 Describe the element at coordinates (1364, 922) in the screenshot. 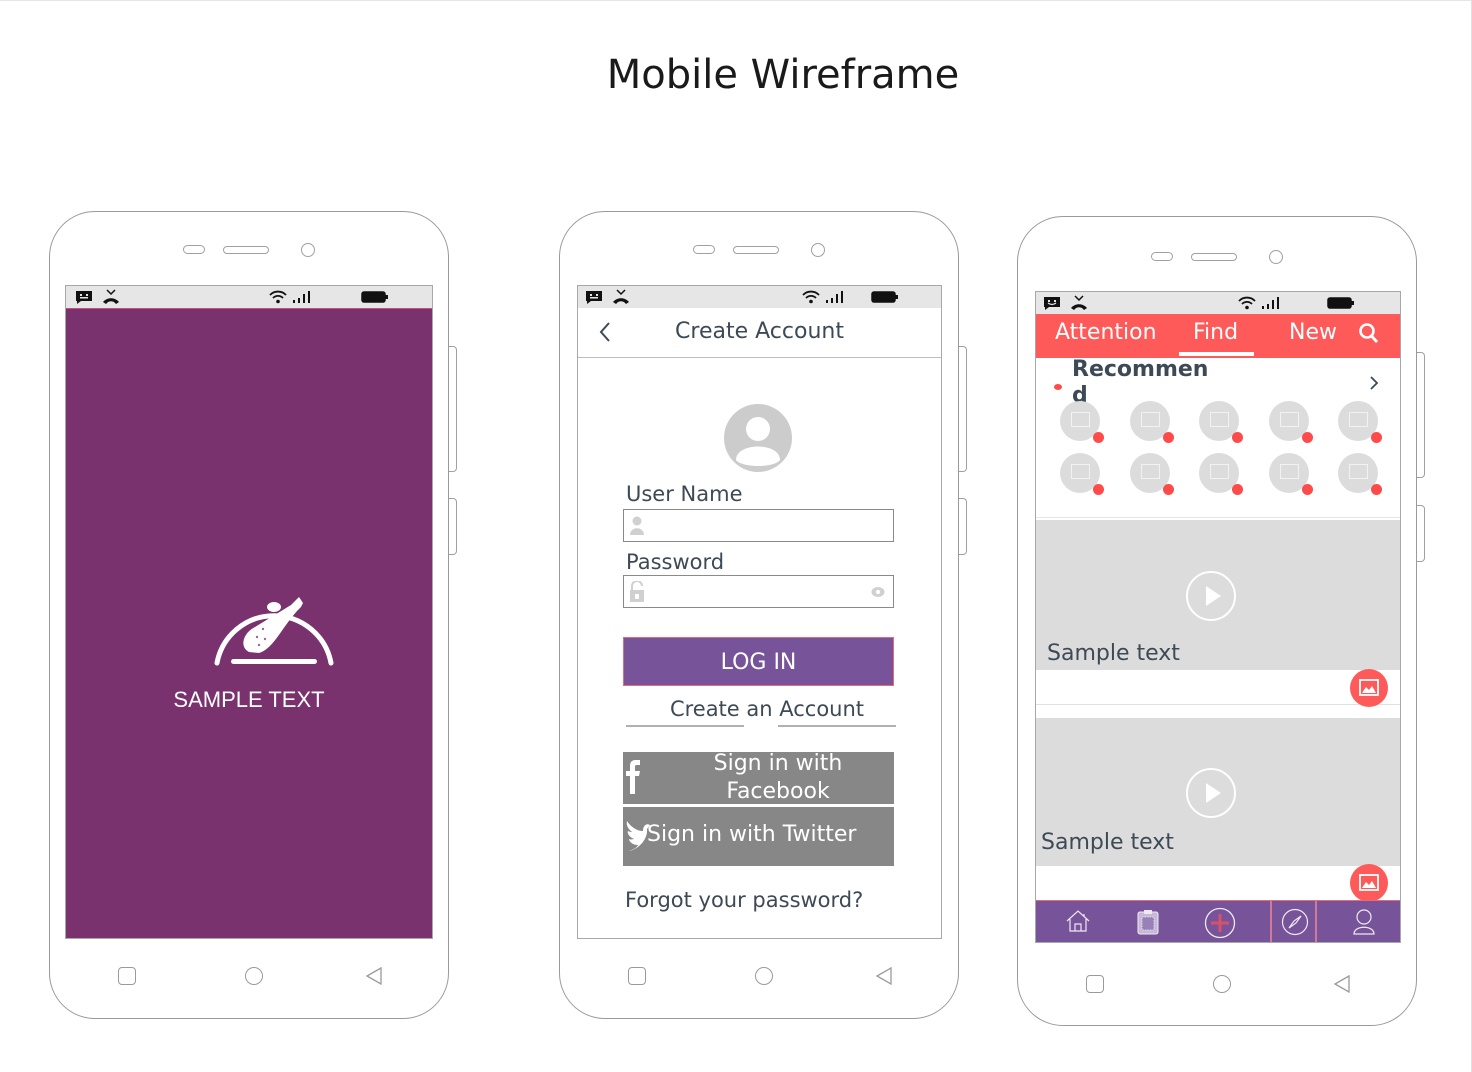

I see `profile-icon` at that location.